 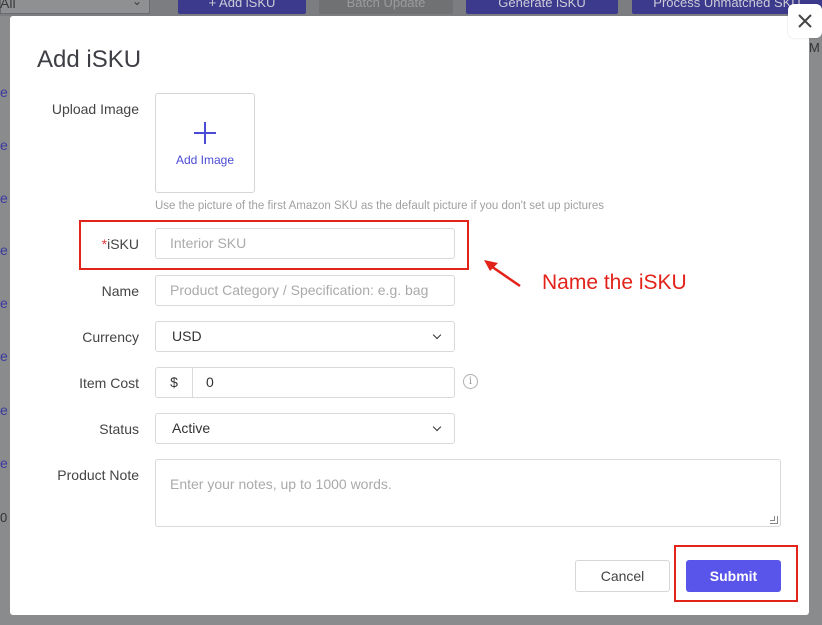 What do you see at coordinates (470, 381) in the screenshot?
I see `info-icon: i` at bounding box center [470, 381].